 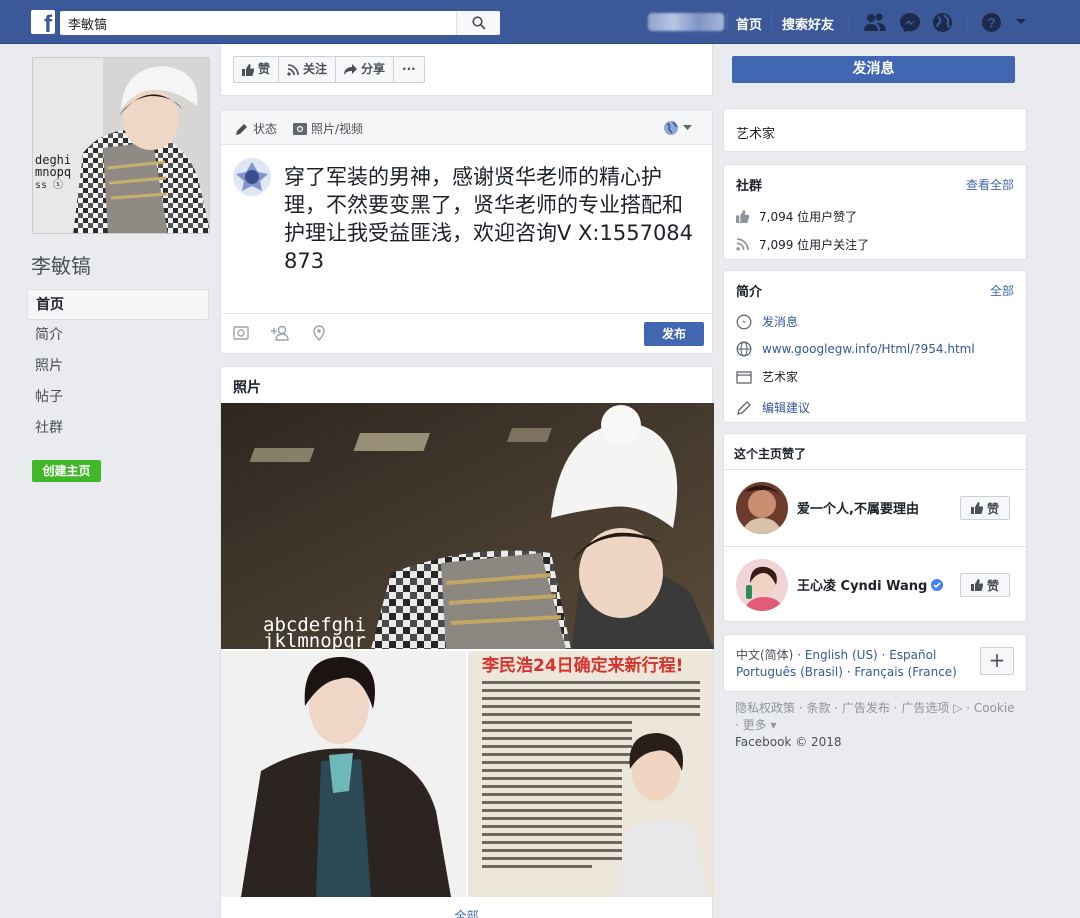 I want to click on create-page-button: 创建主页, so click(x=66, y=471).